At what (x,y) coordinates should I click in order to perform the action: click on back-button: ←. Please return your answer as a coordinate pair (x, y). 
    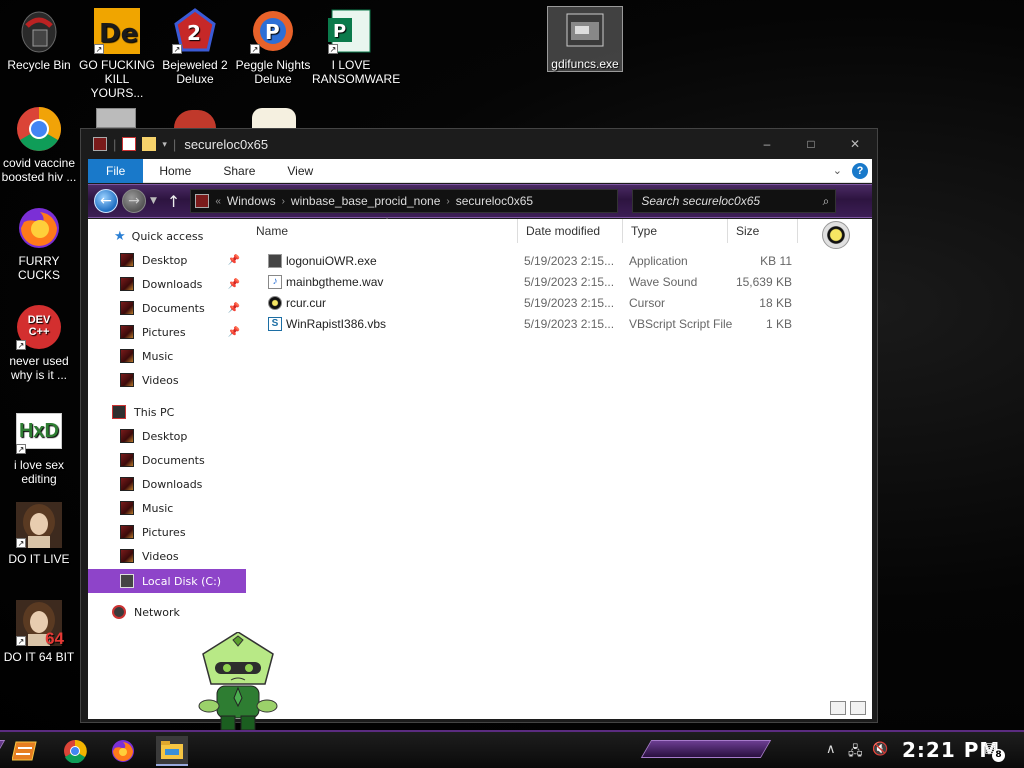
    Looking at the image, I should click on (106, 201).